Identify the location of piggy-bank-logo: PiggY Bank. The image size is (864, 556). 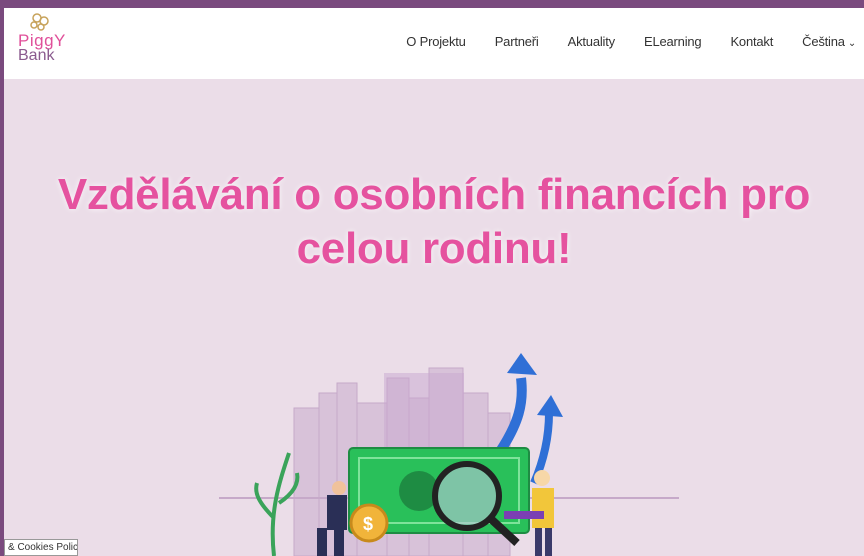
(46, 41).